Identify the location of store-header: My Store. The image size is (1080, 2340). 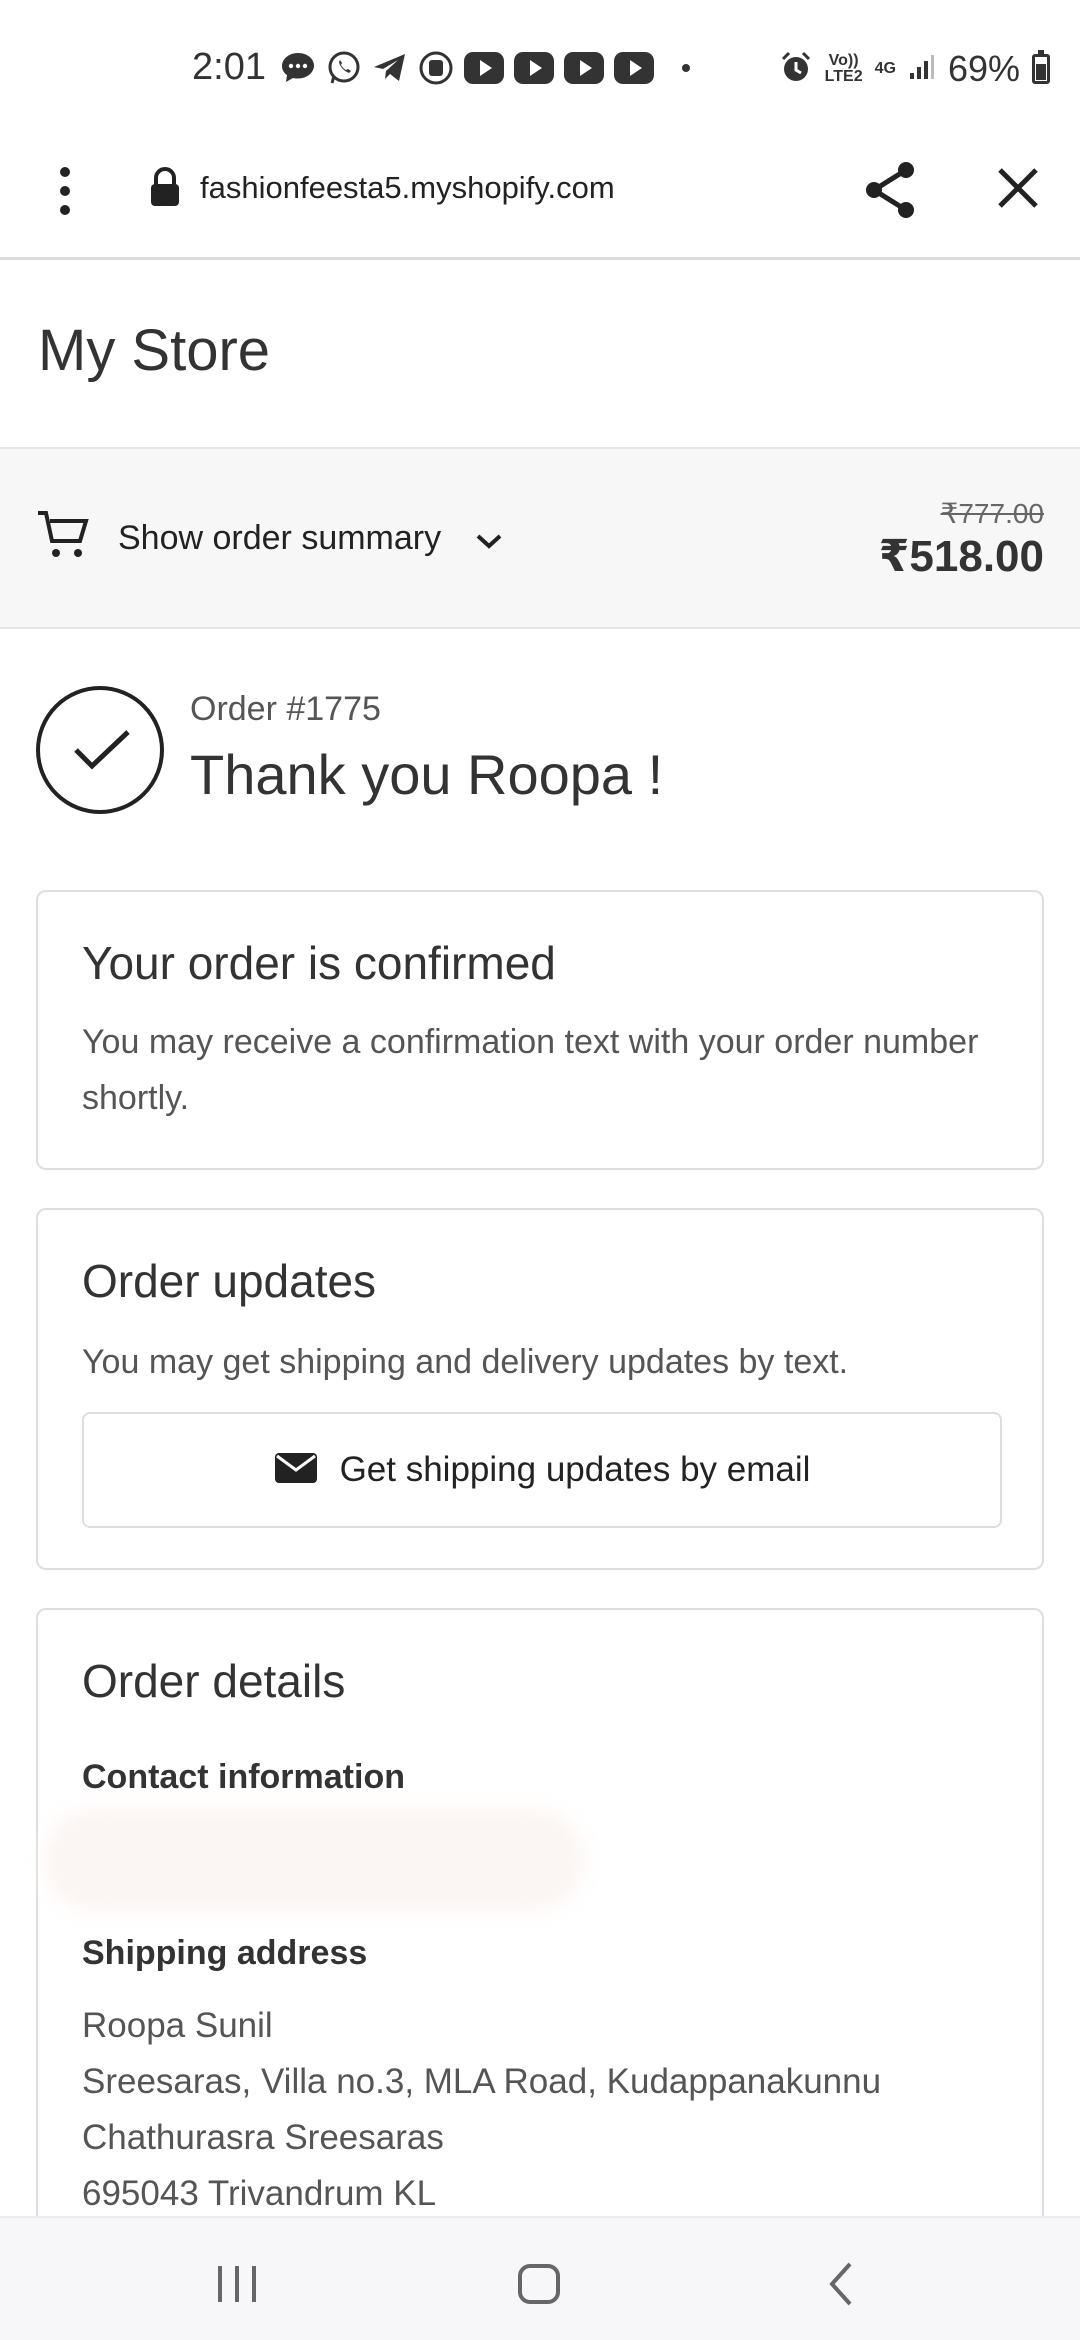
(540, 356).